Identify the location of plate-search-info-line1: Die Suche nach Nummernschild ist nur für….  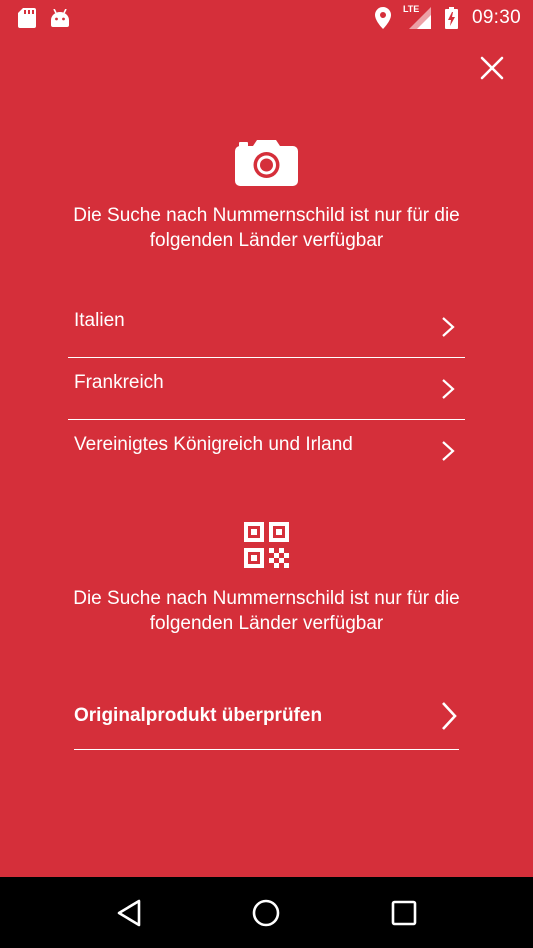
(266, 215).